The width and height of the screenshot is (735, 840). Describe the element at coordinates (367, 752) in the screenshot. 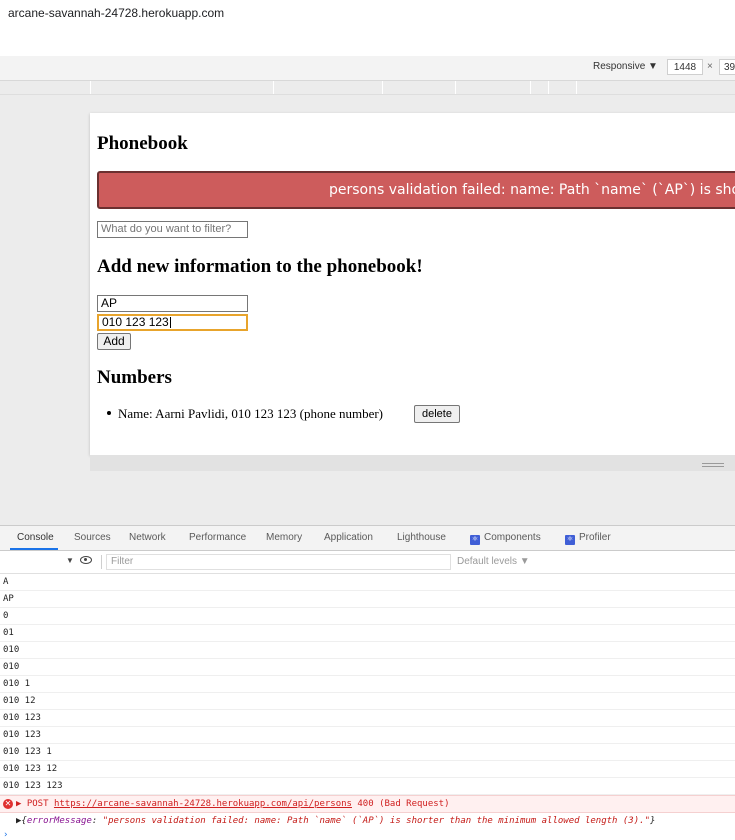

I see `log-line: 010 123 1` at that location.